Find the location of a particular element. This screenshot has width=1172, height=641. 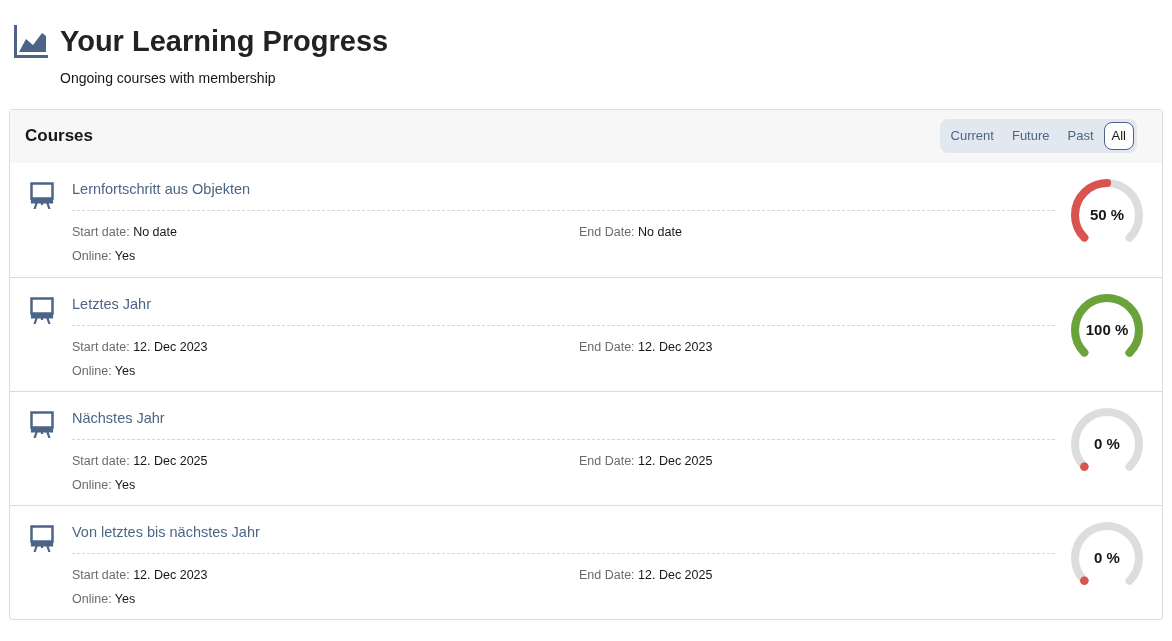

page-title: Your Learning Progress is located at coordinates (224, 41).